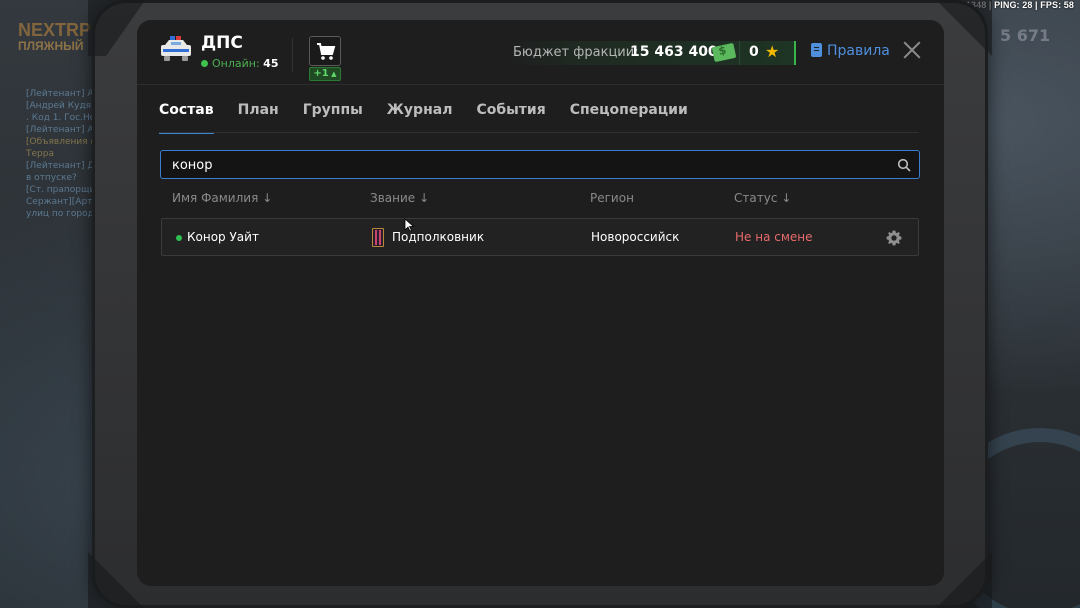 This screenshot has width=1080, height=608. I want to click on column-header-rank: Звание ↓, so click(399, 198).